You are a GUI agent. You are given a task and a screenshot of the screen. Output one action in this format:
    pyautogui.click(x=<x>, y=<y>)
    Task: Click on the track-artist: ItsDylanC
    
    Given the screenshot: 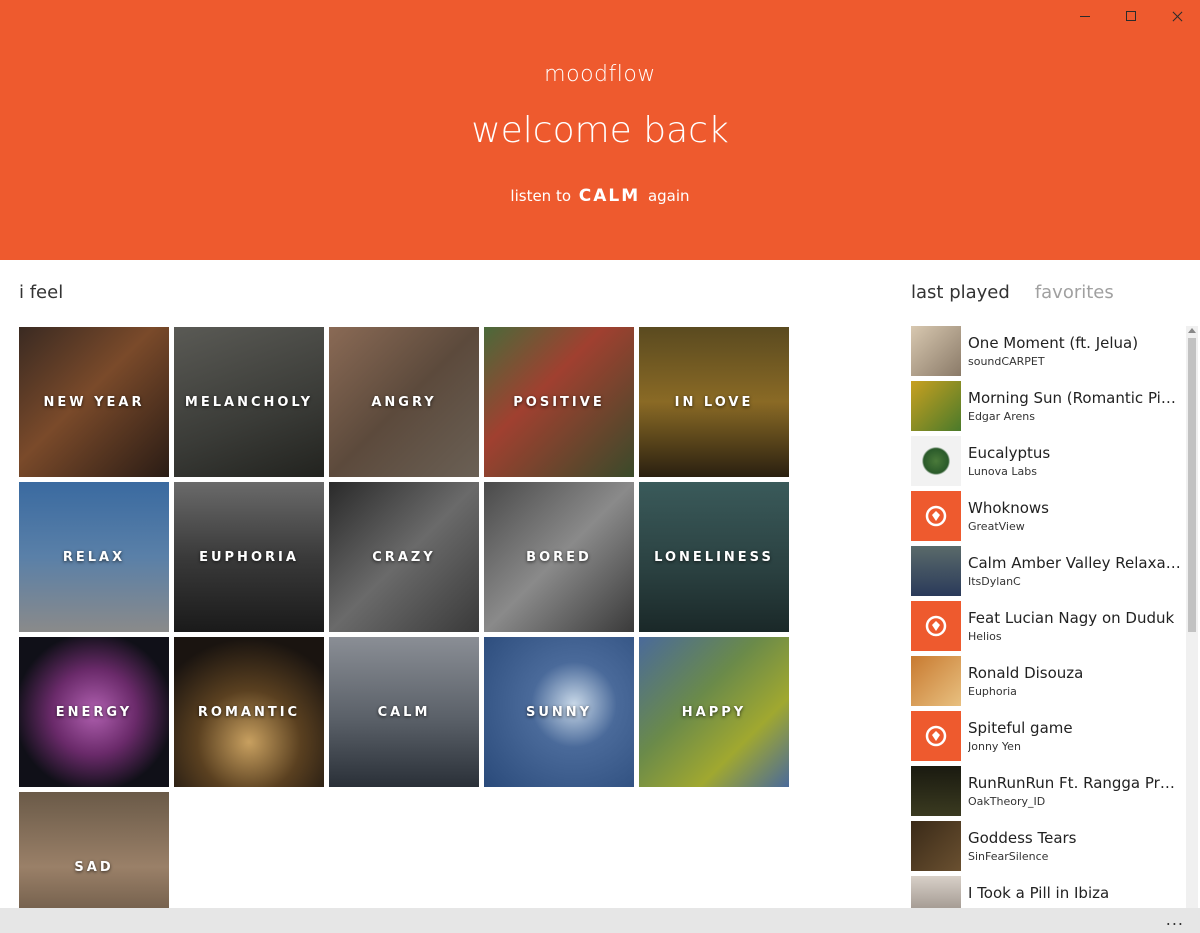 What is the action you would take?
    pyautogui.click(x=994, y=581)
    